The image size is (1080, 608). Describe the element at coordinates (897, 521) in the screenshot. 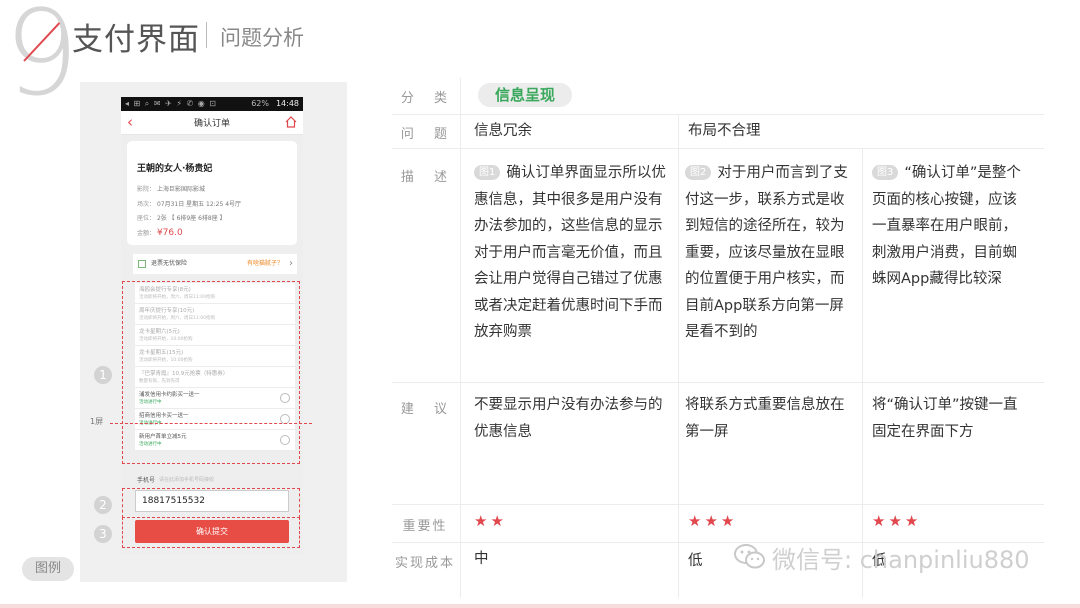

I see `importance-stars-3: ★★★` at that location.